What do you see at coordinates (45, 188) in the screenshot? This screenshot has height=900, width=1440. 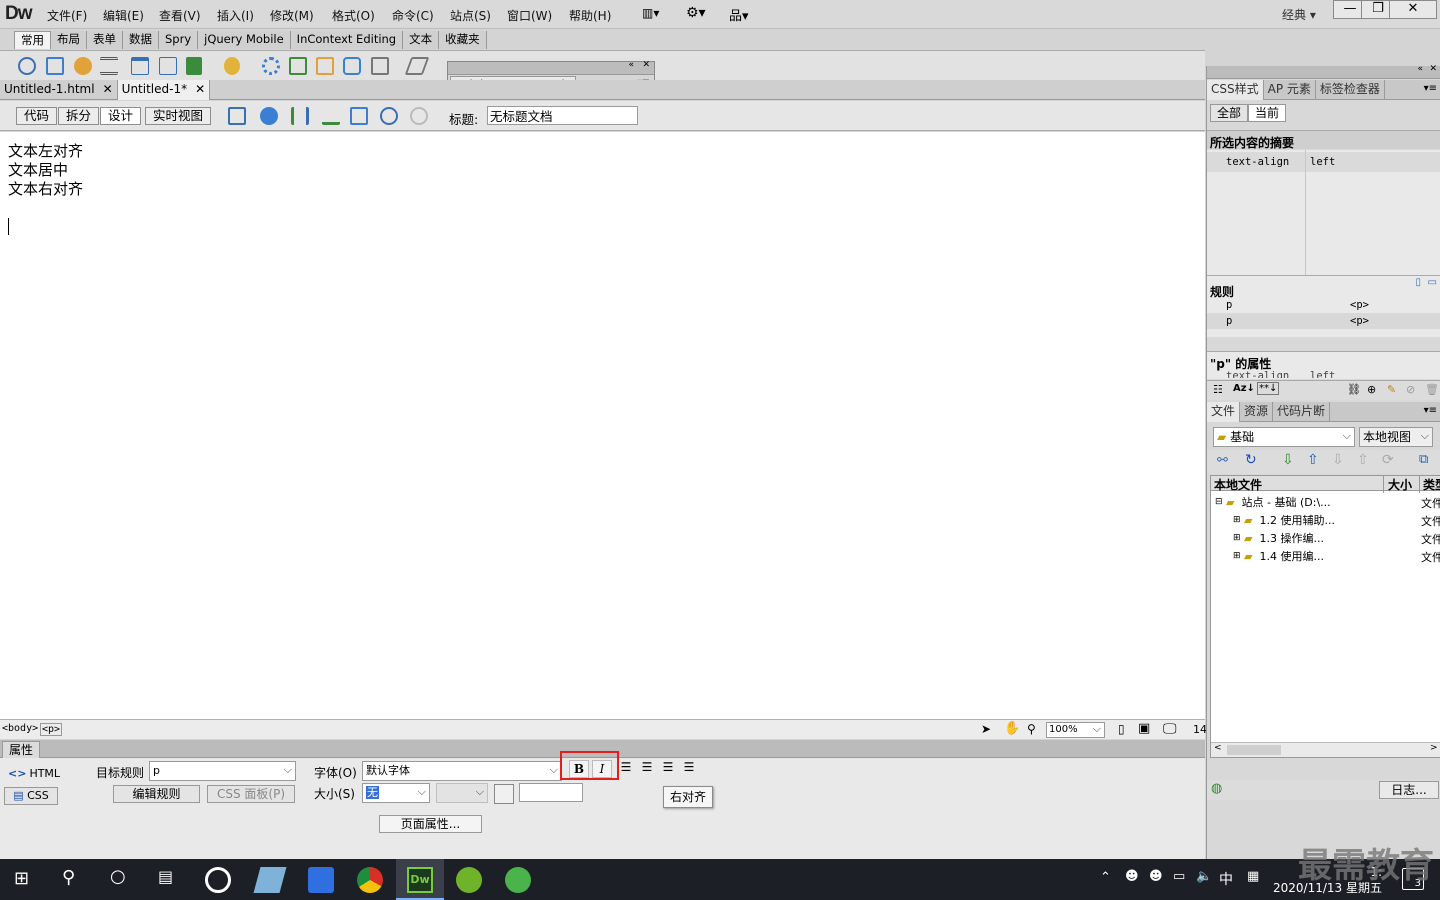 I see `text-line-right: 文本右对齐` at bounding box center [45, 188].